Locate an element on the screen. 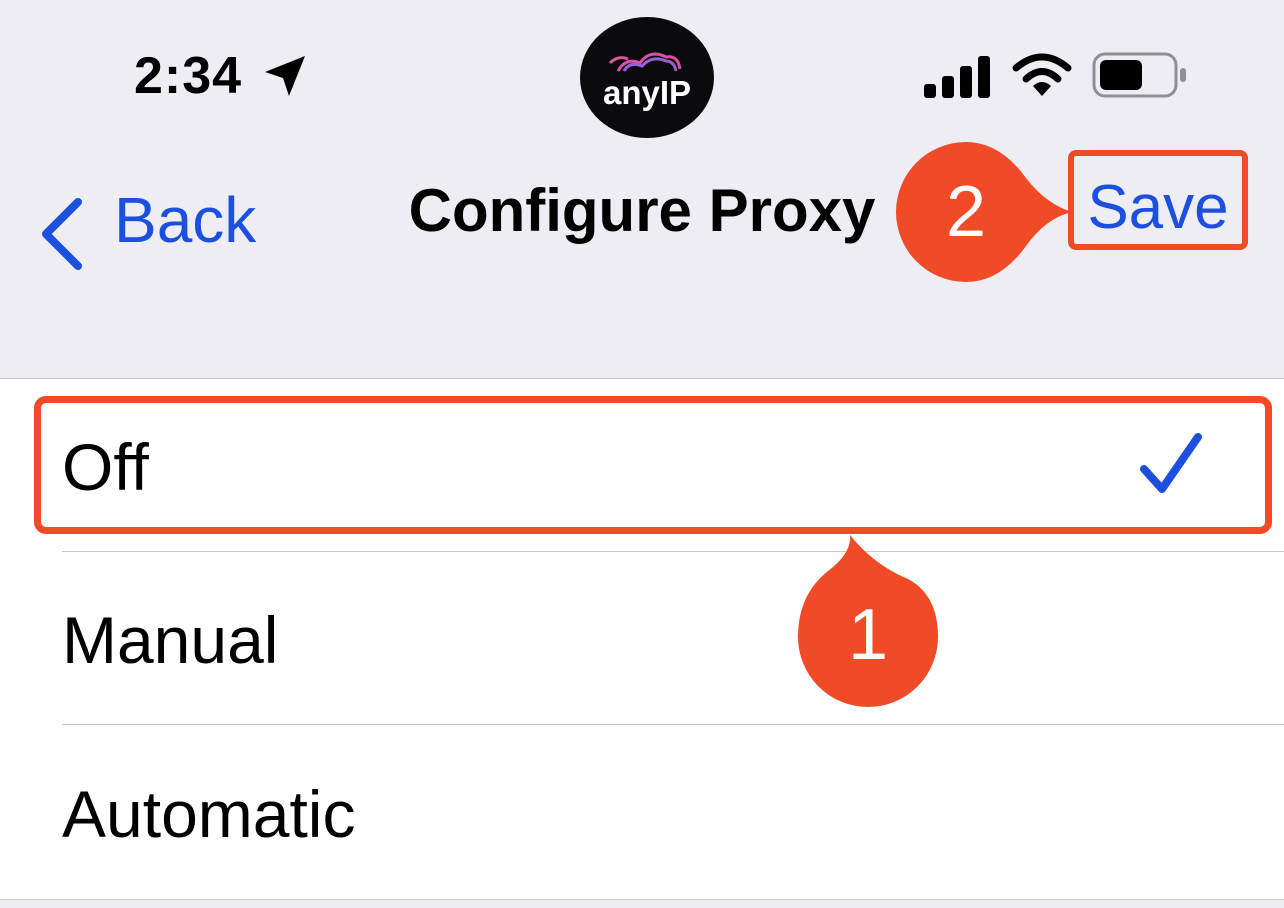 This screenshot has height=908, width=1284. bottom-background is located at coordinates (642, 904).